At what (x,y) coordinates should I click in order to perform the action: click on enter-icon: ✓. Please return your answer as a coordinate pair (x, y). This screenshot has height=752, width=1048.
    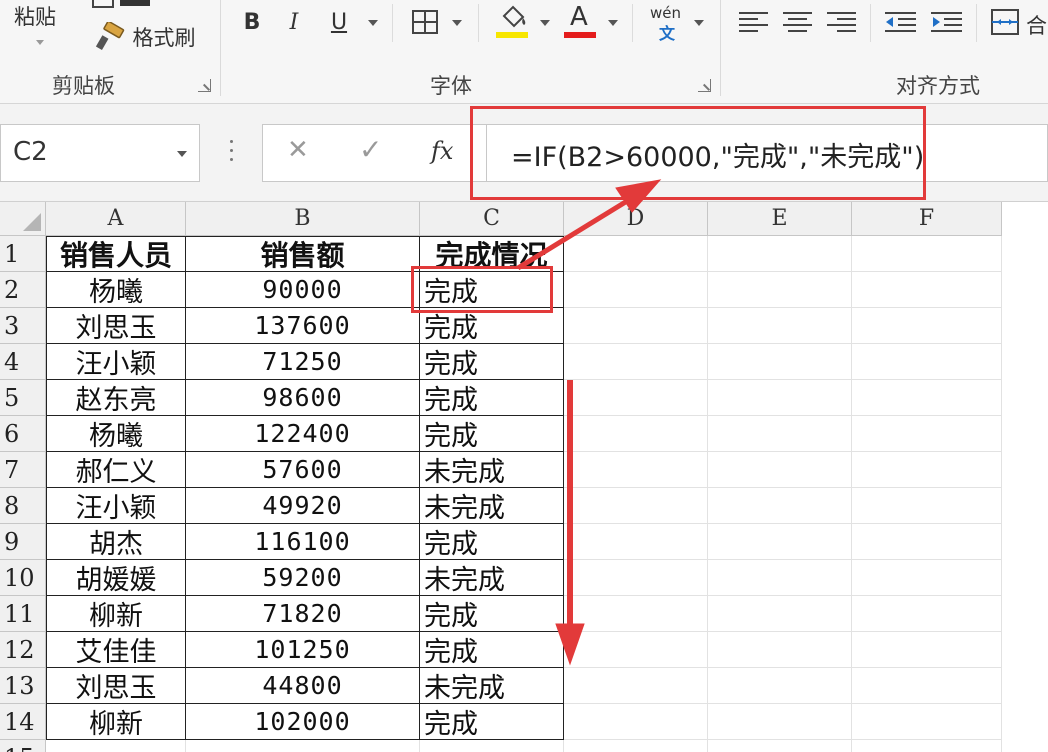
    Looking at the image, I should click on (370, 149).